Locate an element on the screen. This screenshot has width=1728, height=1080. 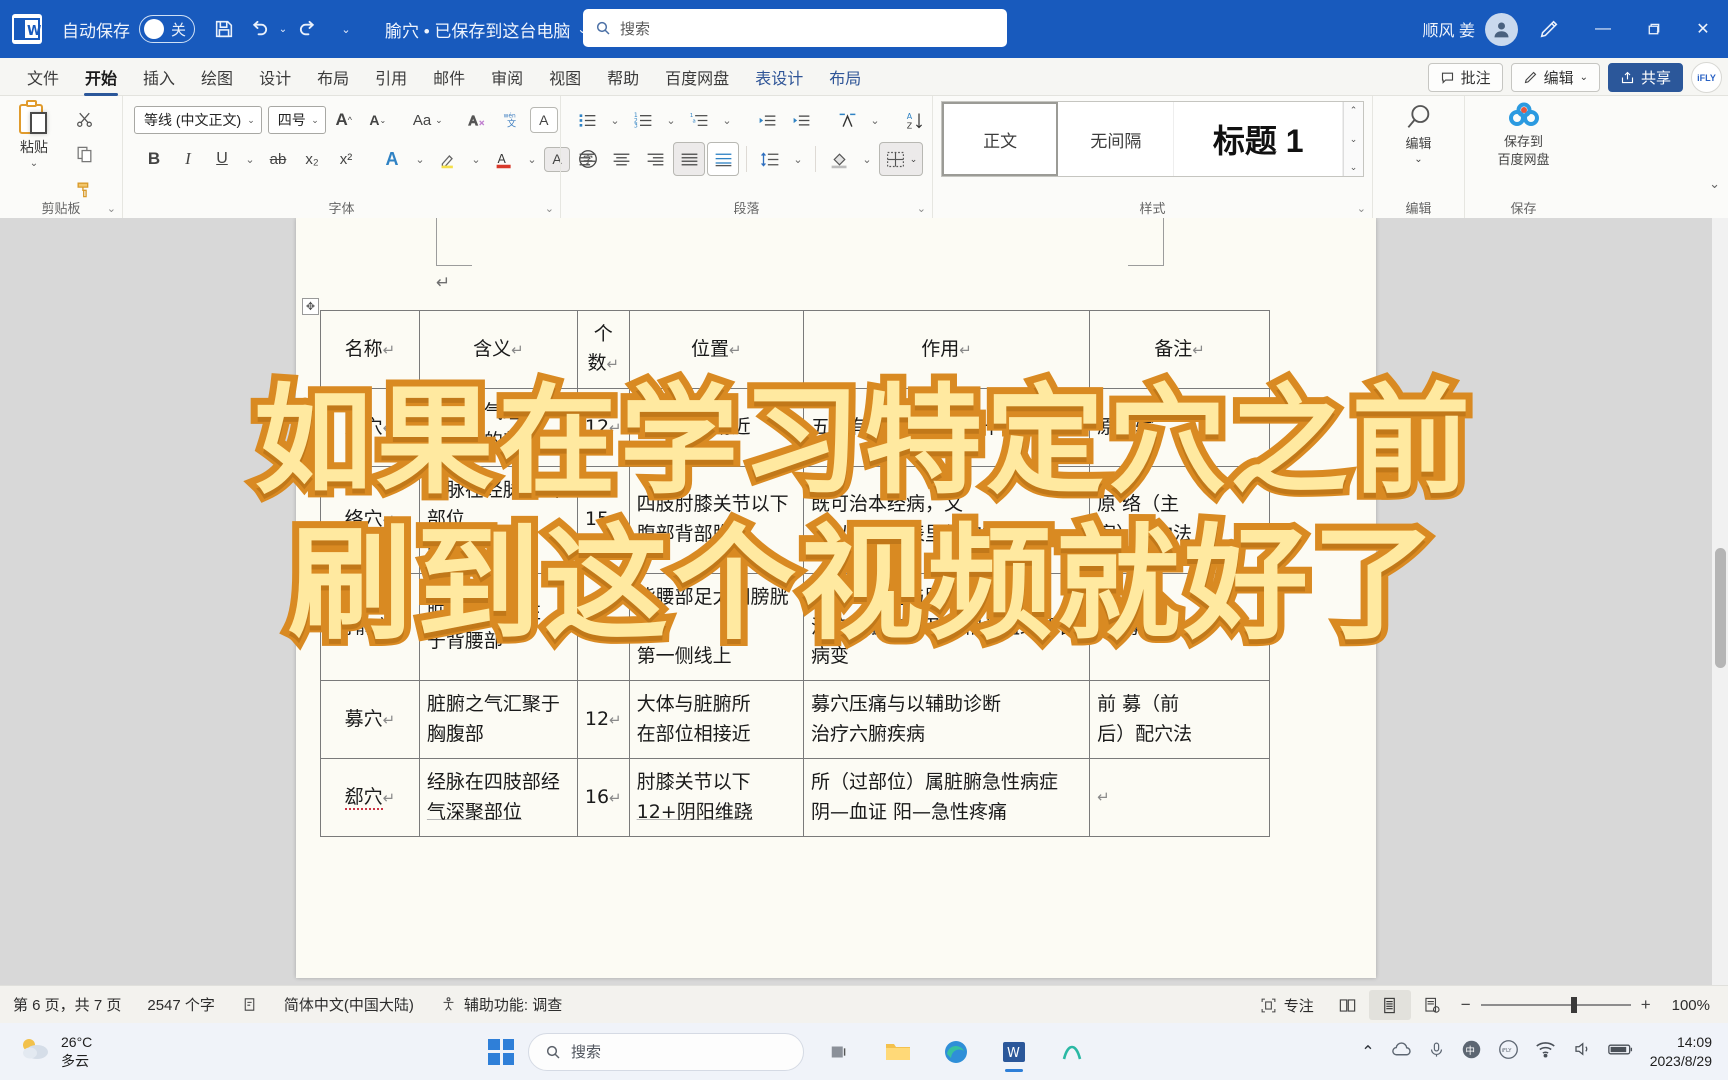
line-spacing-icon is located at coordinates (770, 159).